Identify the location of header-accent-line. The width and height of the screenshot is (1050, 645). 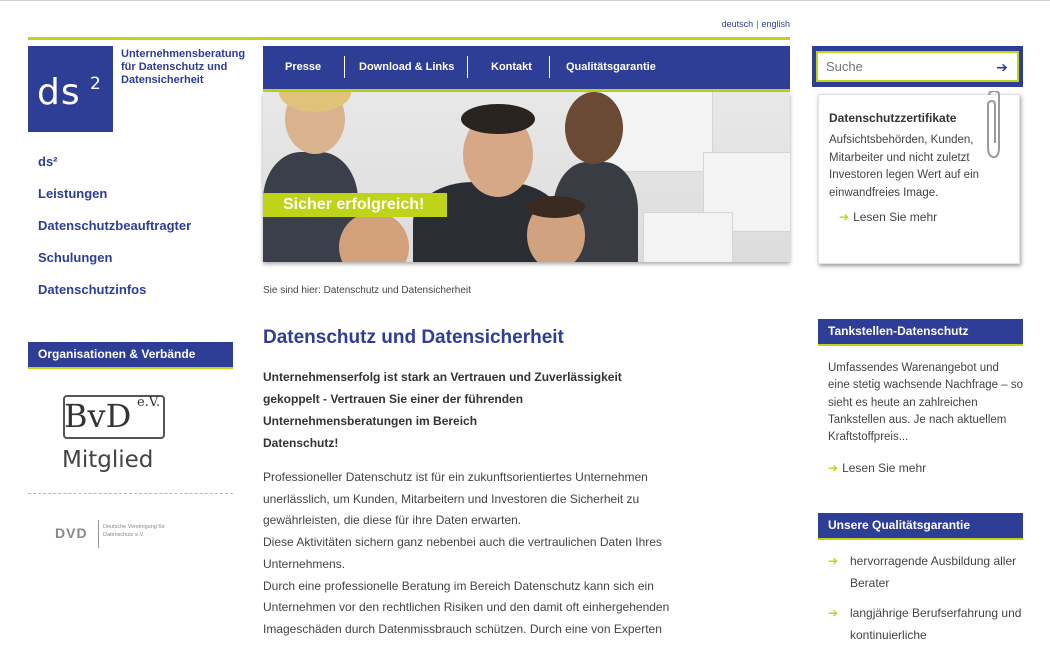
(409, 38).